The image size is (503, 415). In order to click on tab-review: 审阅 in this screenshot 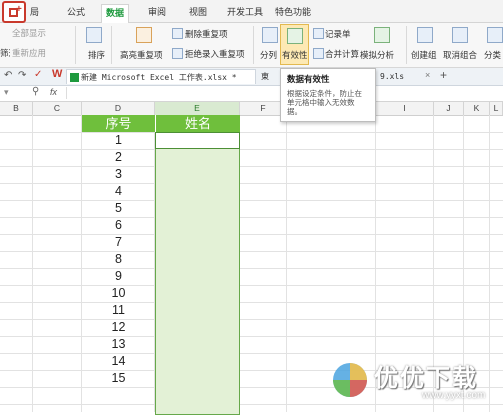, I will do `click(157, 13)`.